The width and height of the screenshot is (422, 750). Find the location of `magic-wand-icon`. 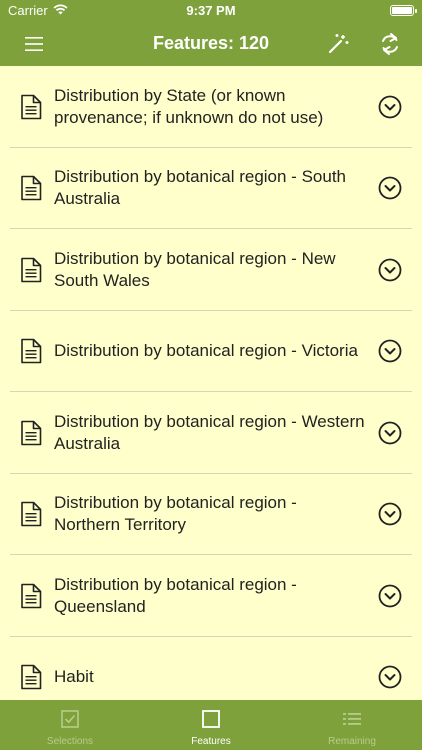

magic-wand-icon is located at coordinates (338, 44).